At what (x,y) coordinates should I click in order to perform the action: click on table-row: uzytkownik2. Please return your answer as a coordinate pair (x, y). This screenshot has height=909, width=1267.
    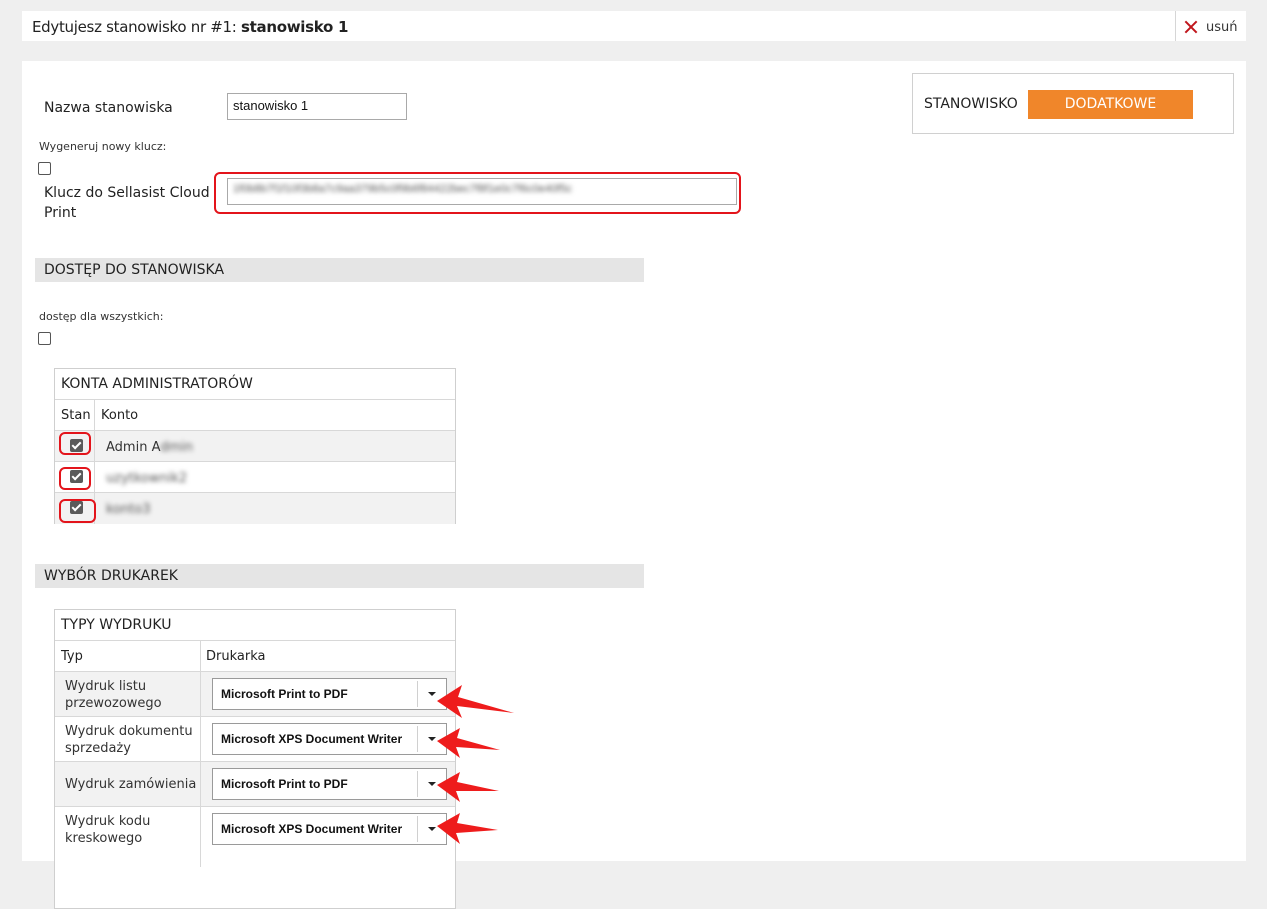
    Looking at the image, I should click on (255, 477).